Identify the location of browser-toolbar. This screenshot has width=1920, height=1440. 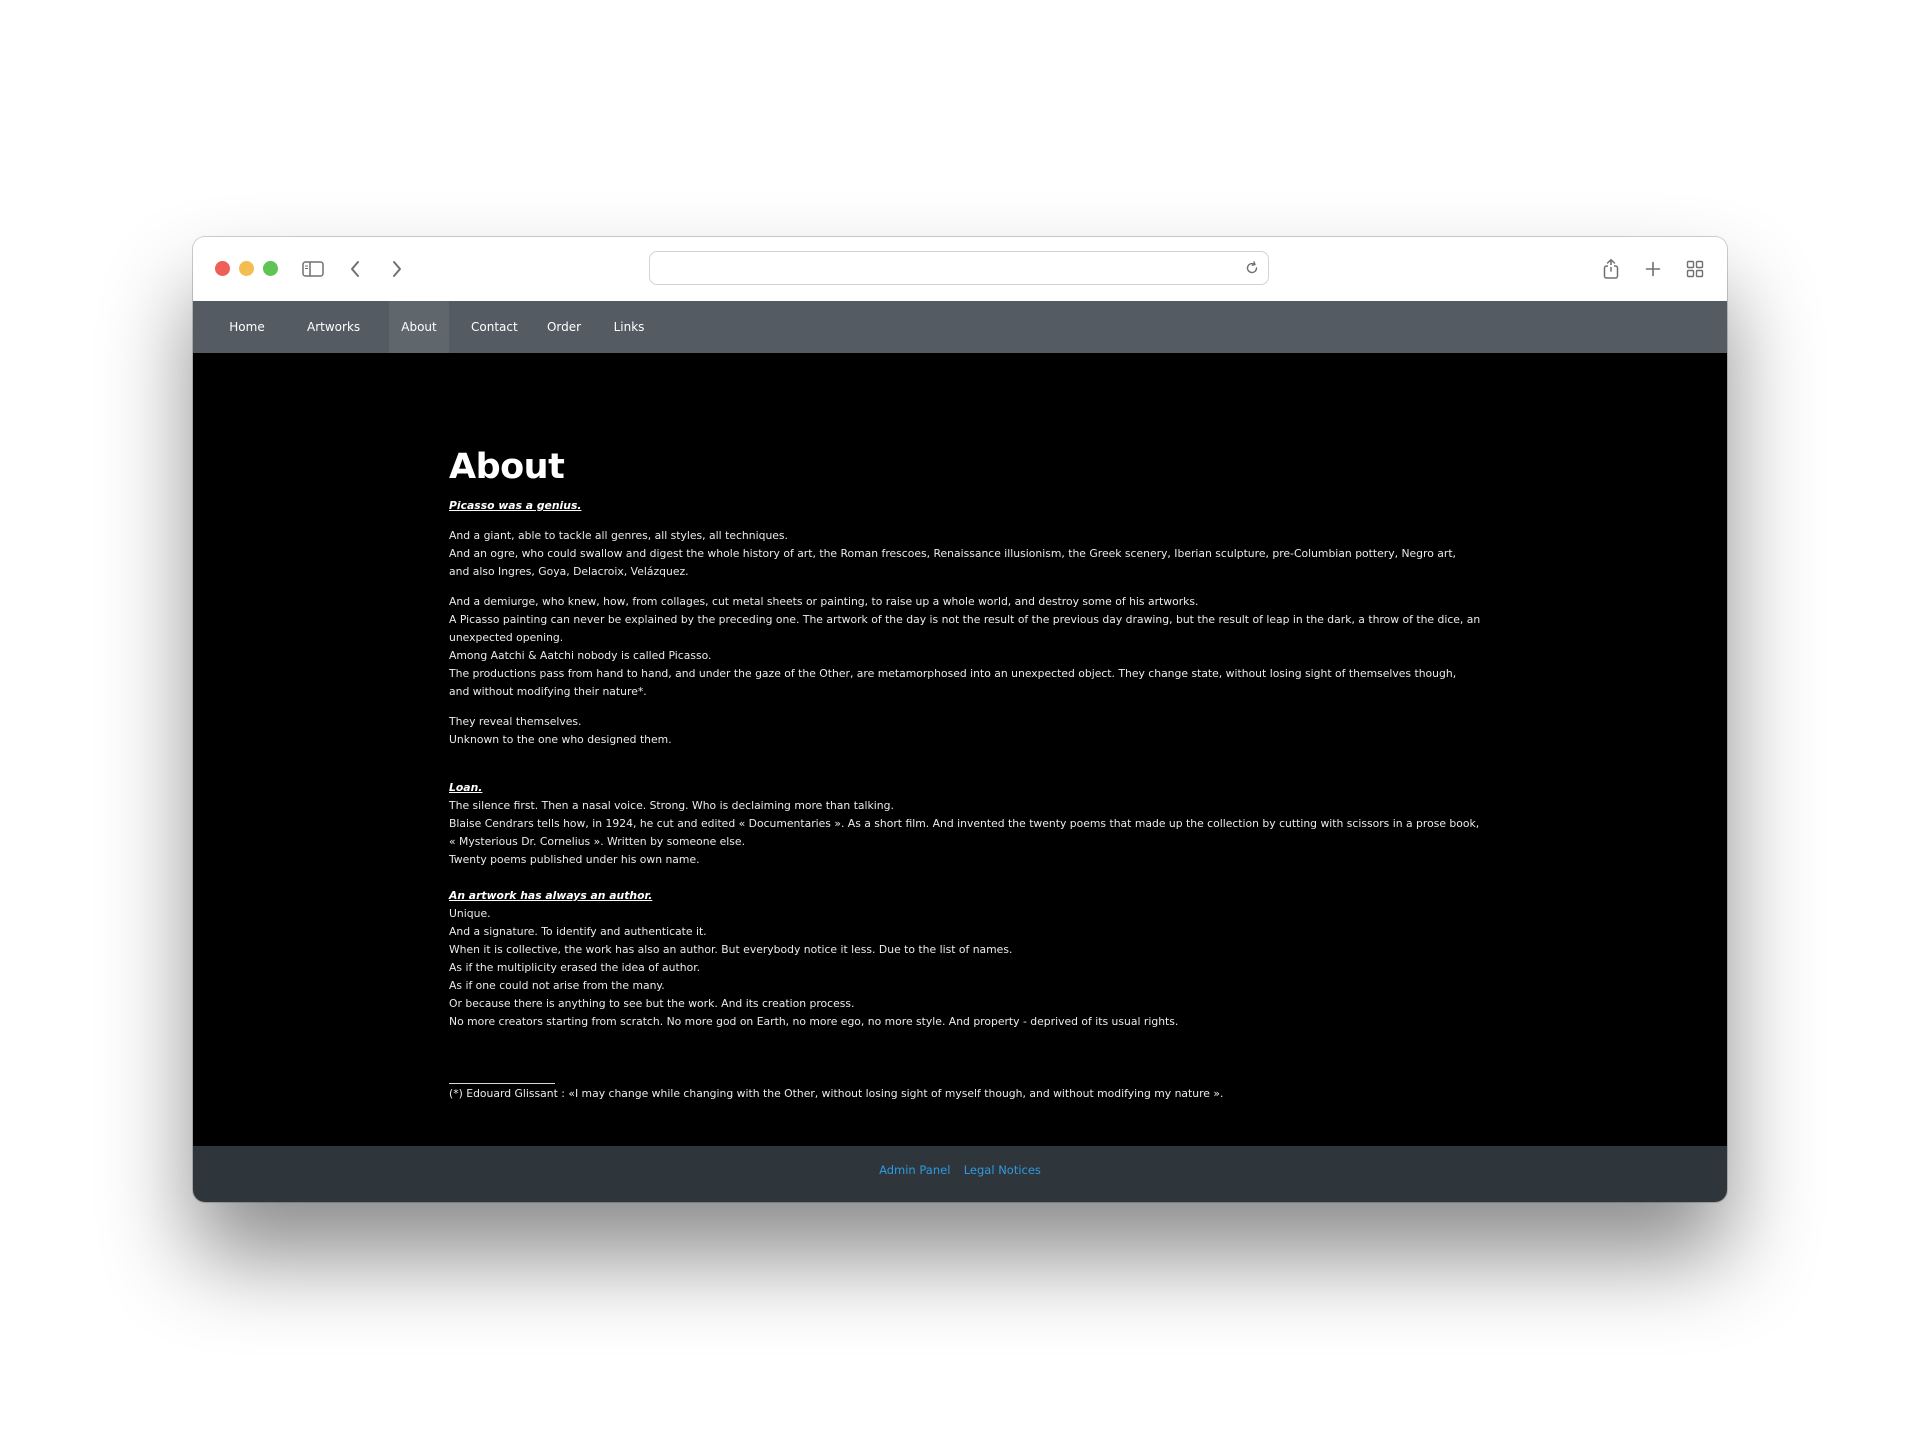
(960, 269).